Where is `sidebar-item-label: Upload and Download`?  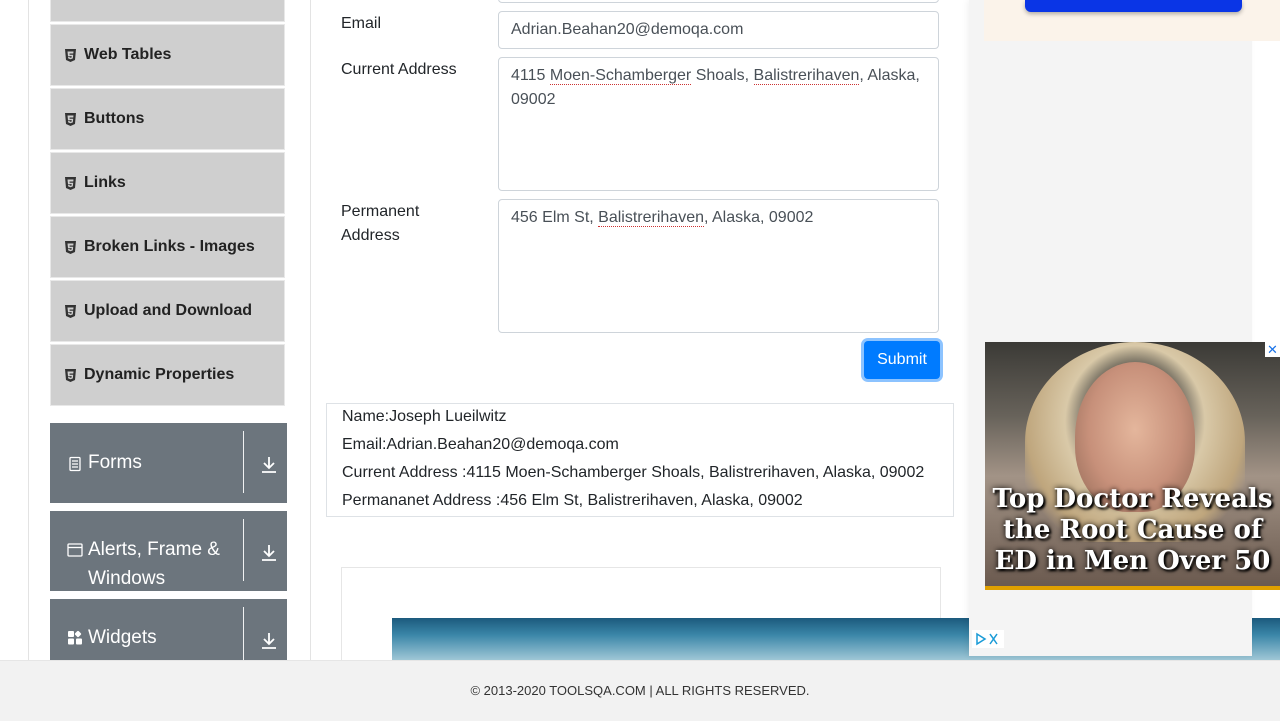 sidebar-item-label: Upload and Download is located at coordinates (168, 310).